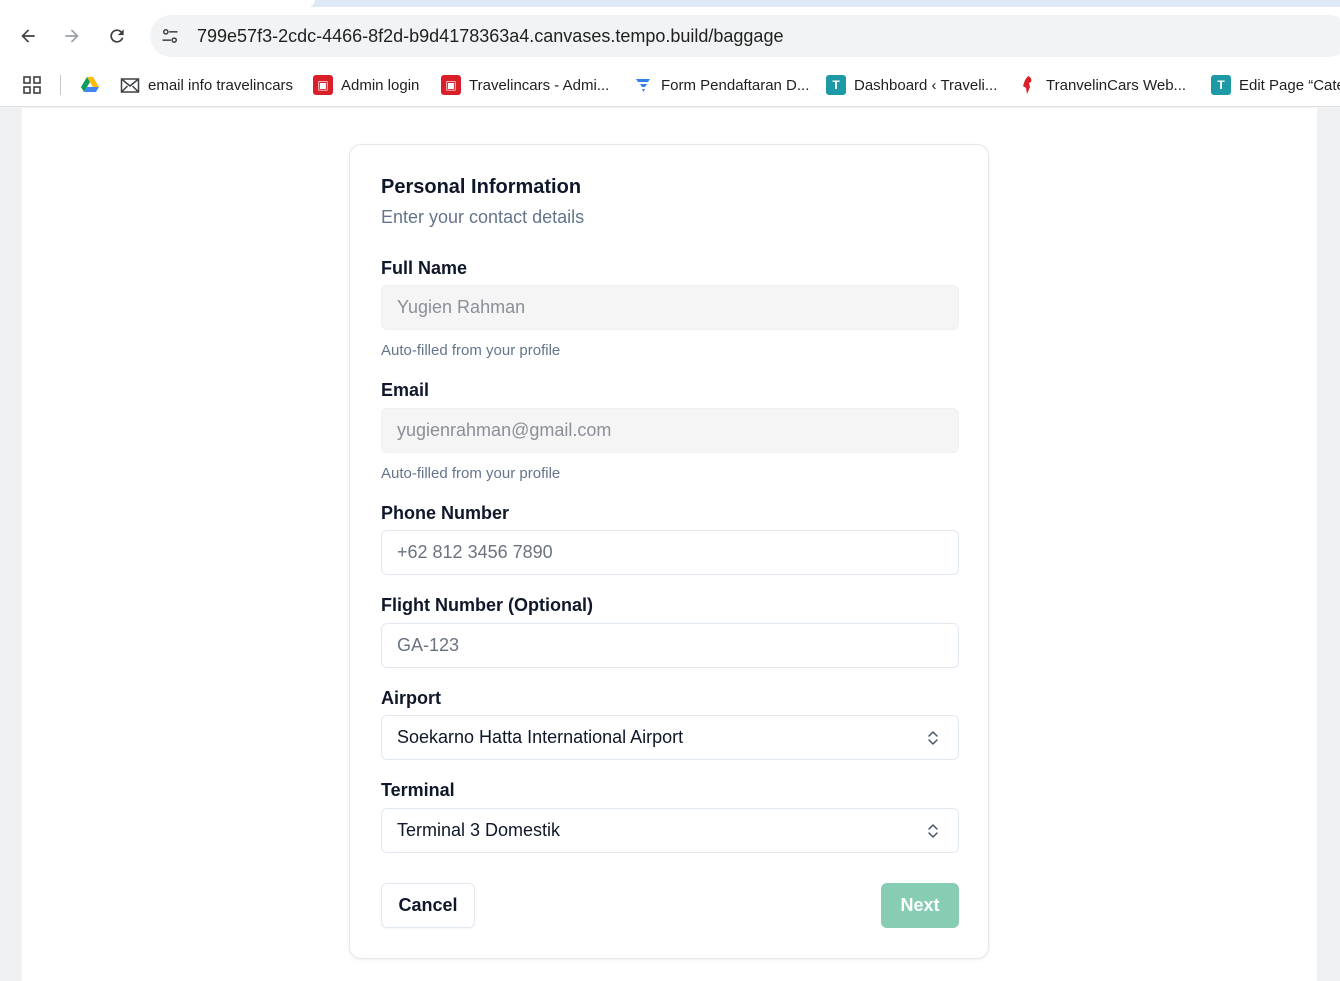 The height and width of the screenshot is (981, 1340). What do you see at coordinates (481, 187) in the screenshot?
I see `card-title: Personal Information` at bounding box center [481, 187].